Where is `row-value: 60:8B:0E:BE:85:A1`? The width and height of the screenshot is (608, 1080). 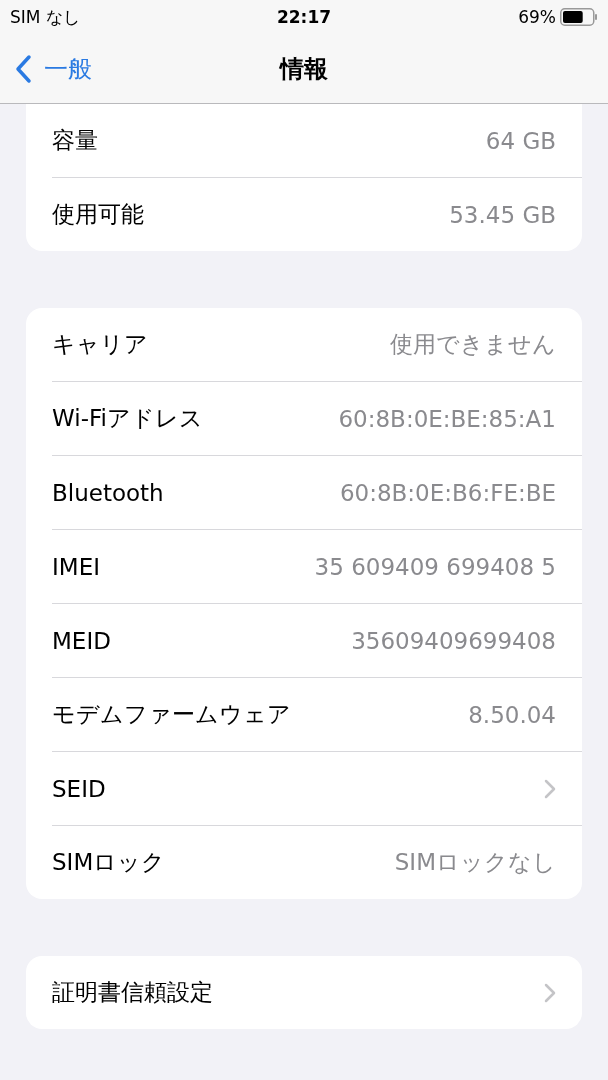 row-value: 60:8B:0E:BE:85:A1 is located at coordinates (447, 418).